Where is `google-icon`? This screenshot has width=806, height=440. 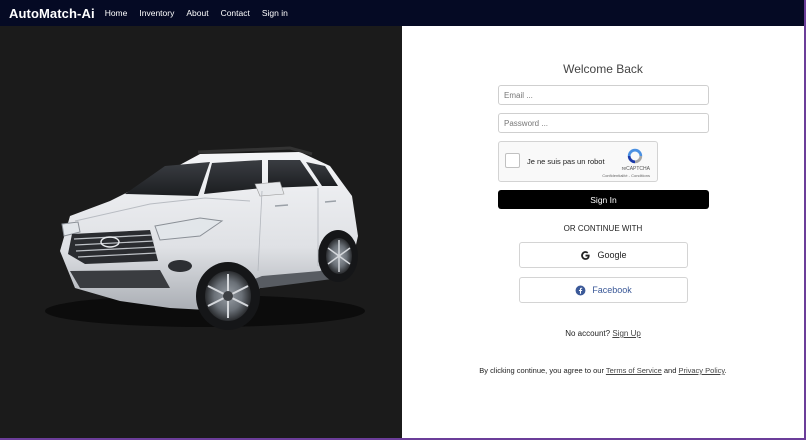 google-icon is located at coordinates (586, 255).